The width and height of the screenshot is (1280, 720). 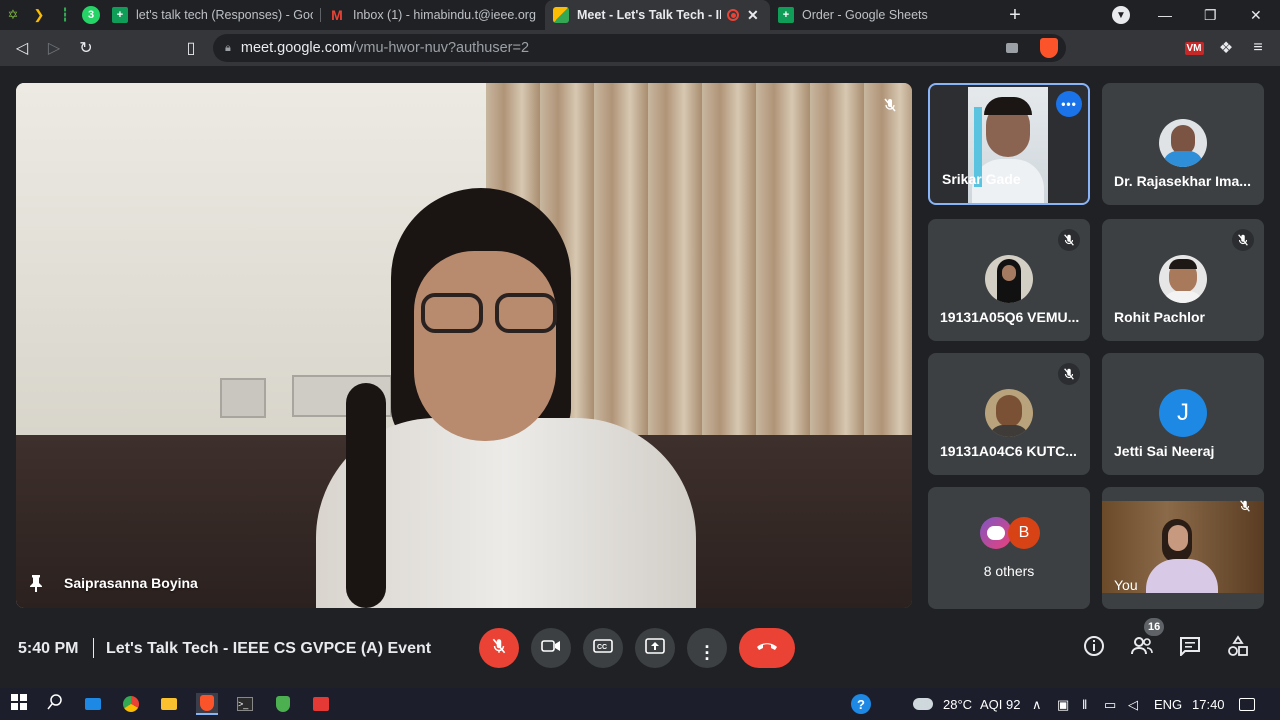 What do you see at coordinates (1110, 705) in the screenshot?
I see `battery-icon: ▭` at bounding box center [1110, 705].